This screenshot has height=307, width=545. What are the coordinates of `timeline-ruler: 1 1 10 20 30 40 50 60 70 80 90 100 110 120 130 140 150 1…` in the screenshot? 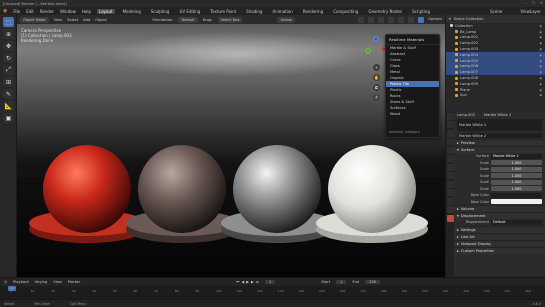 It's located at (272, 293).